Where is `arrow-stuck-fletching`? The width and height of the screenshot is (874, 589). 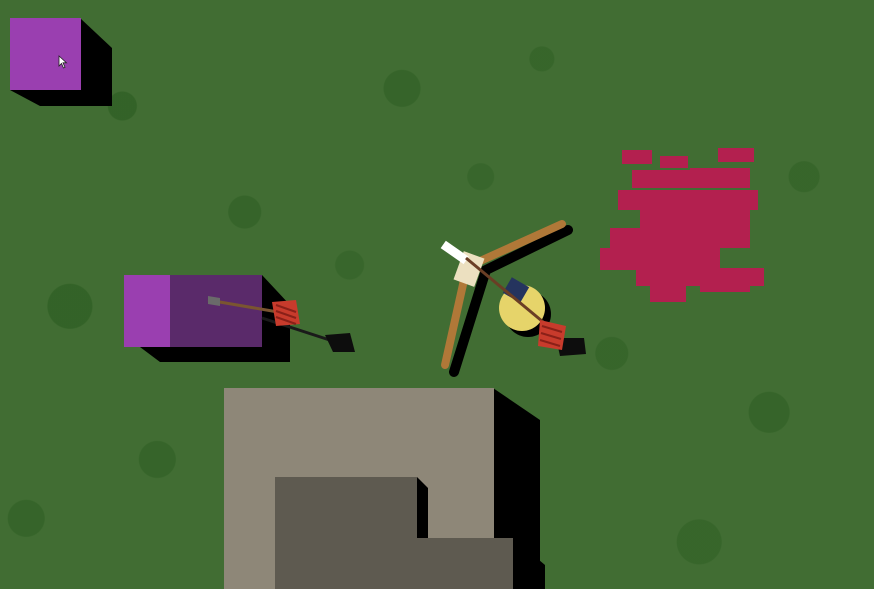
arrow-stuck-fletching is located at coordinates (286, 313).